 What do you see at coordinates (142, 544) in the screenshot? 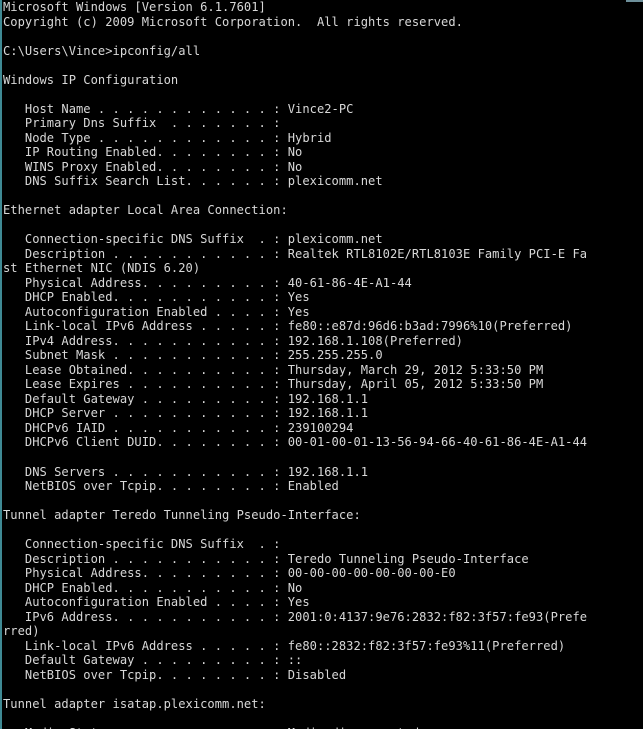
I see `console-line: Connection-specific DNS Suffix . :` at bounding box center [142, 544].